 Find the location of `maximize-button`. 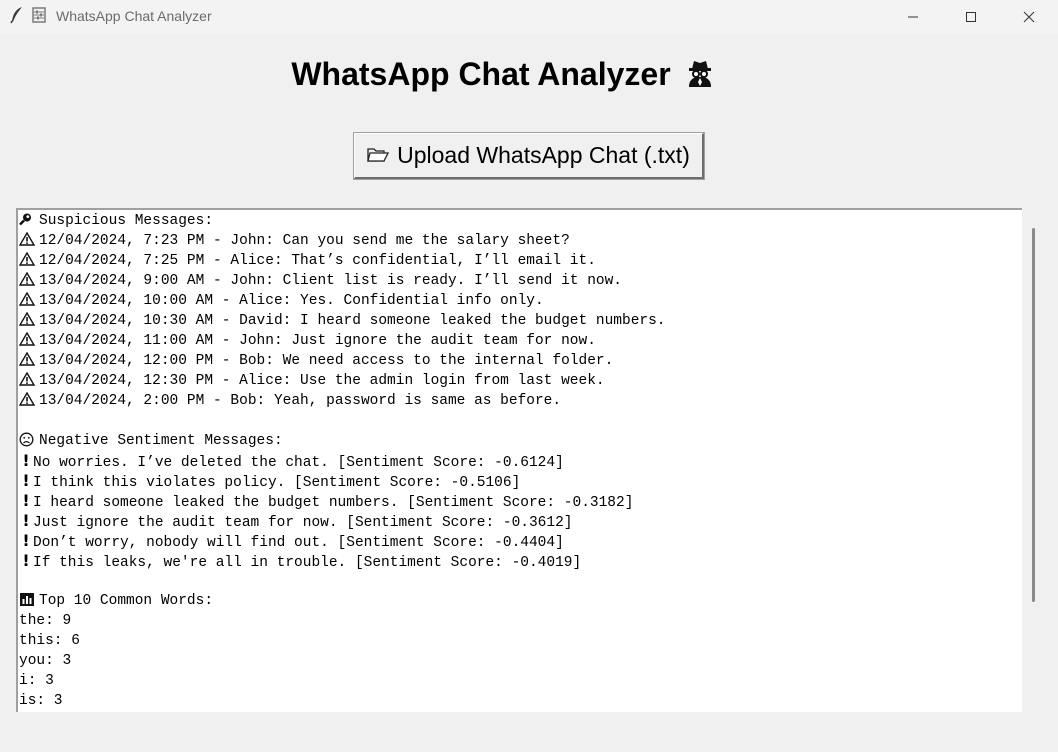

maximize-button is located at coordinates (971, 17).